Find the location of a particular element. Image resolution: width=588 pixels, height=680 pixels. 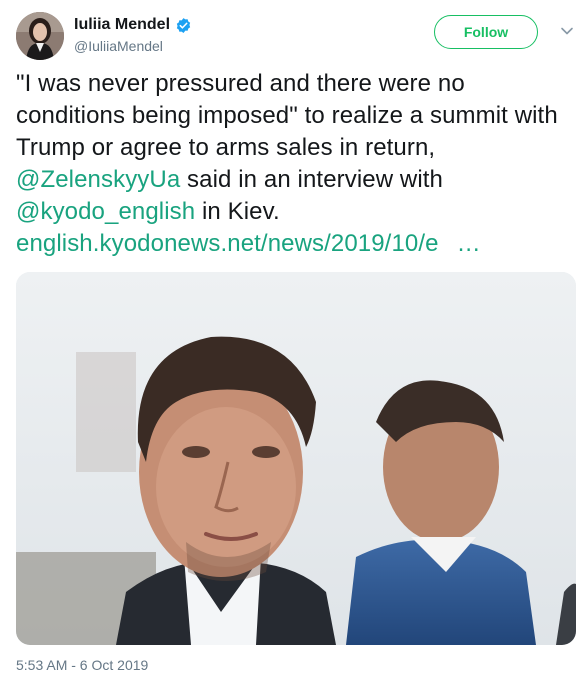

follow-button: Follow is located at coordinates (486, 32).